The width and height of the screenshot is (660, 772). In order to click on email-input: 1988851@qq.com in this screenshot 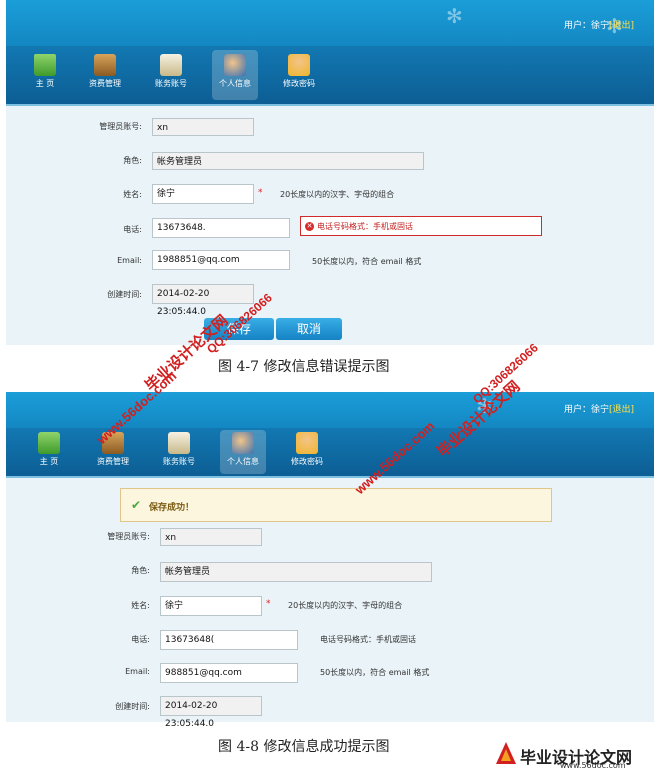, I will do `click(221, 260)`.